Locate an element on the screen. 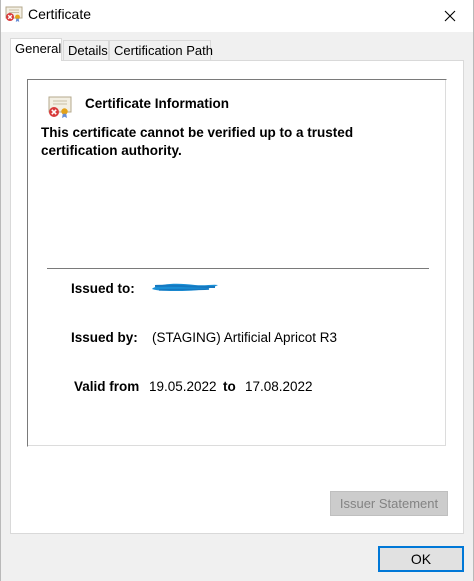 This screenshot has height=581, width=474. close-button is located at coordinates (450, 16).